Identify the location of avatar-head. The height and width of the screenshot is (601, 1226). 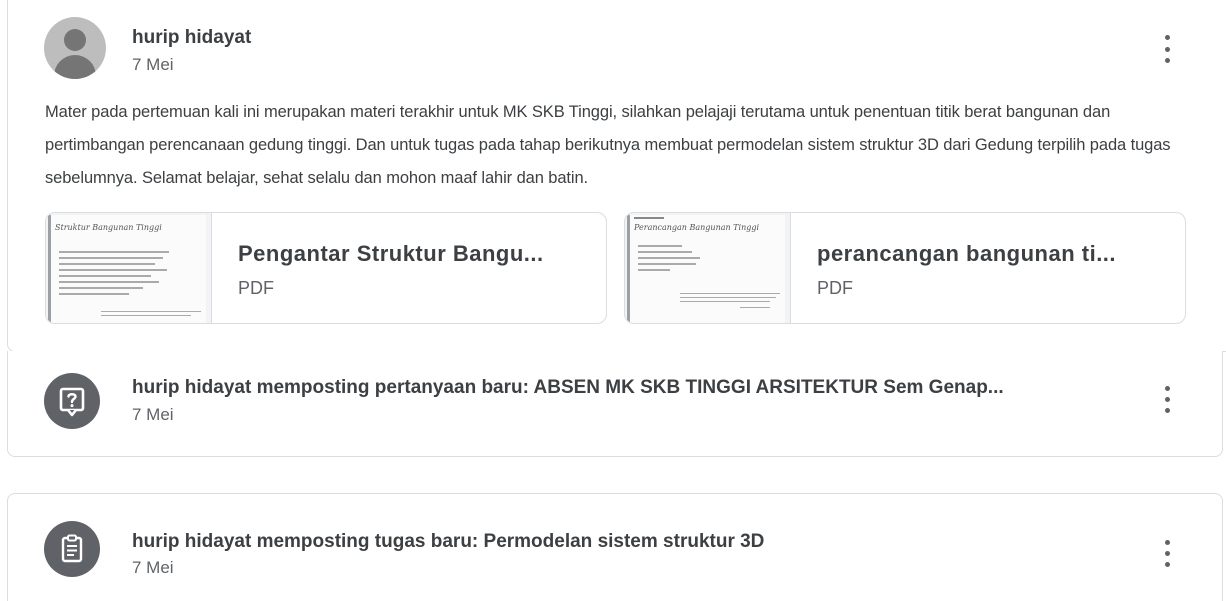
(75, 40).